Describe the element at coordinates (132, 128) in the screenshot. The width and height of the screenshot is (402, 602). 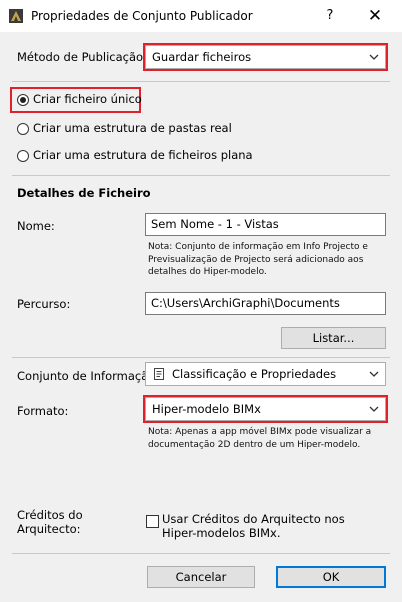
I see `radio-real-folders-label: Criar uma estrutura de pastas real` at that location.